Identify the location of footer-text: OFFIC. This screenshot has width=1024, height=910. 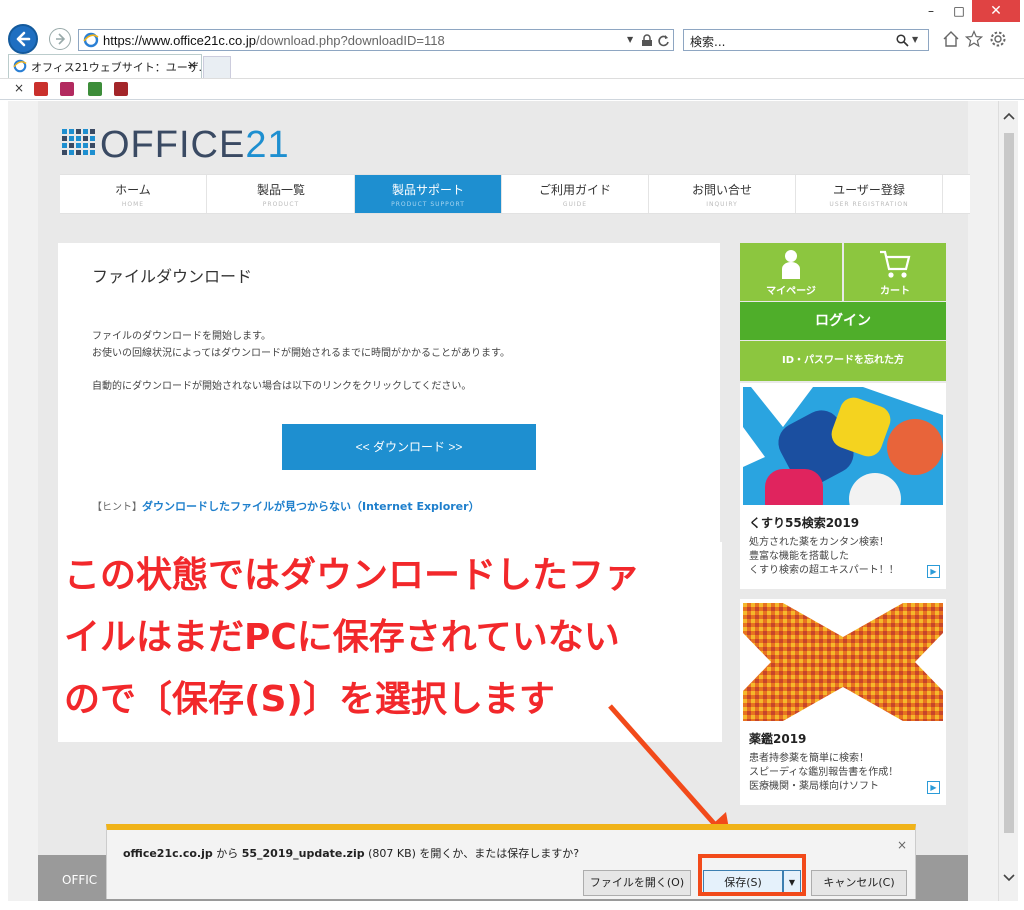
(80, 880).